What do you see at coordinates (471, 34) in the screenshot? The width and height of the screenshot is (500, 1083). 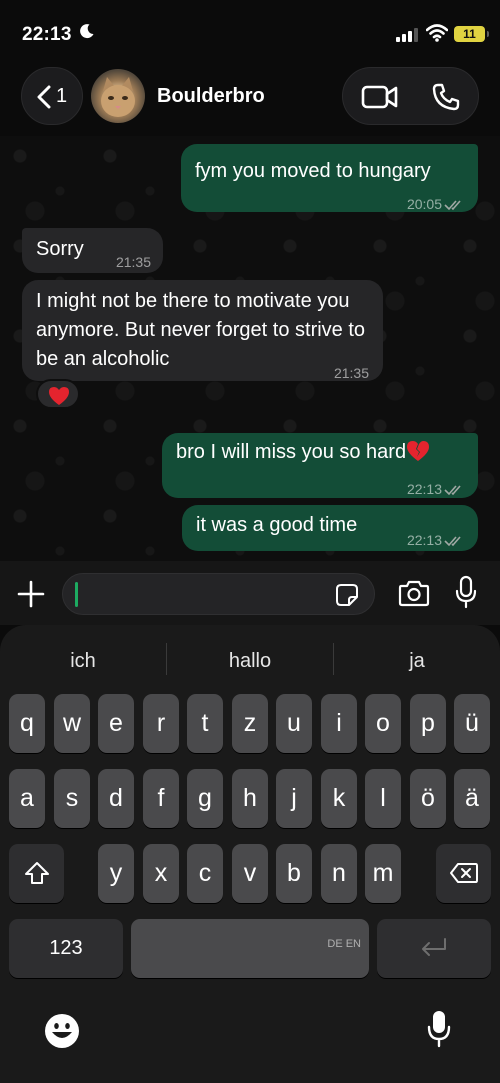 I see `battery-indicator: 11` at bounding box center [471, 34].